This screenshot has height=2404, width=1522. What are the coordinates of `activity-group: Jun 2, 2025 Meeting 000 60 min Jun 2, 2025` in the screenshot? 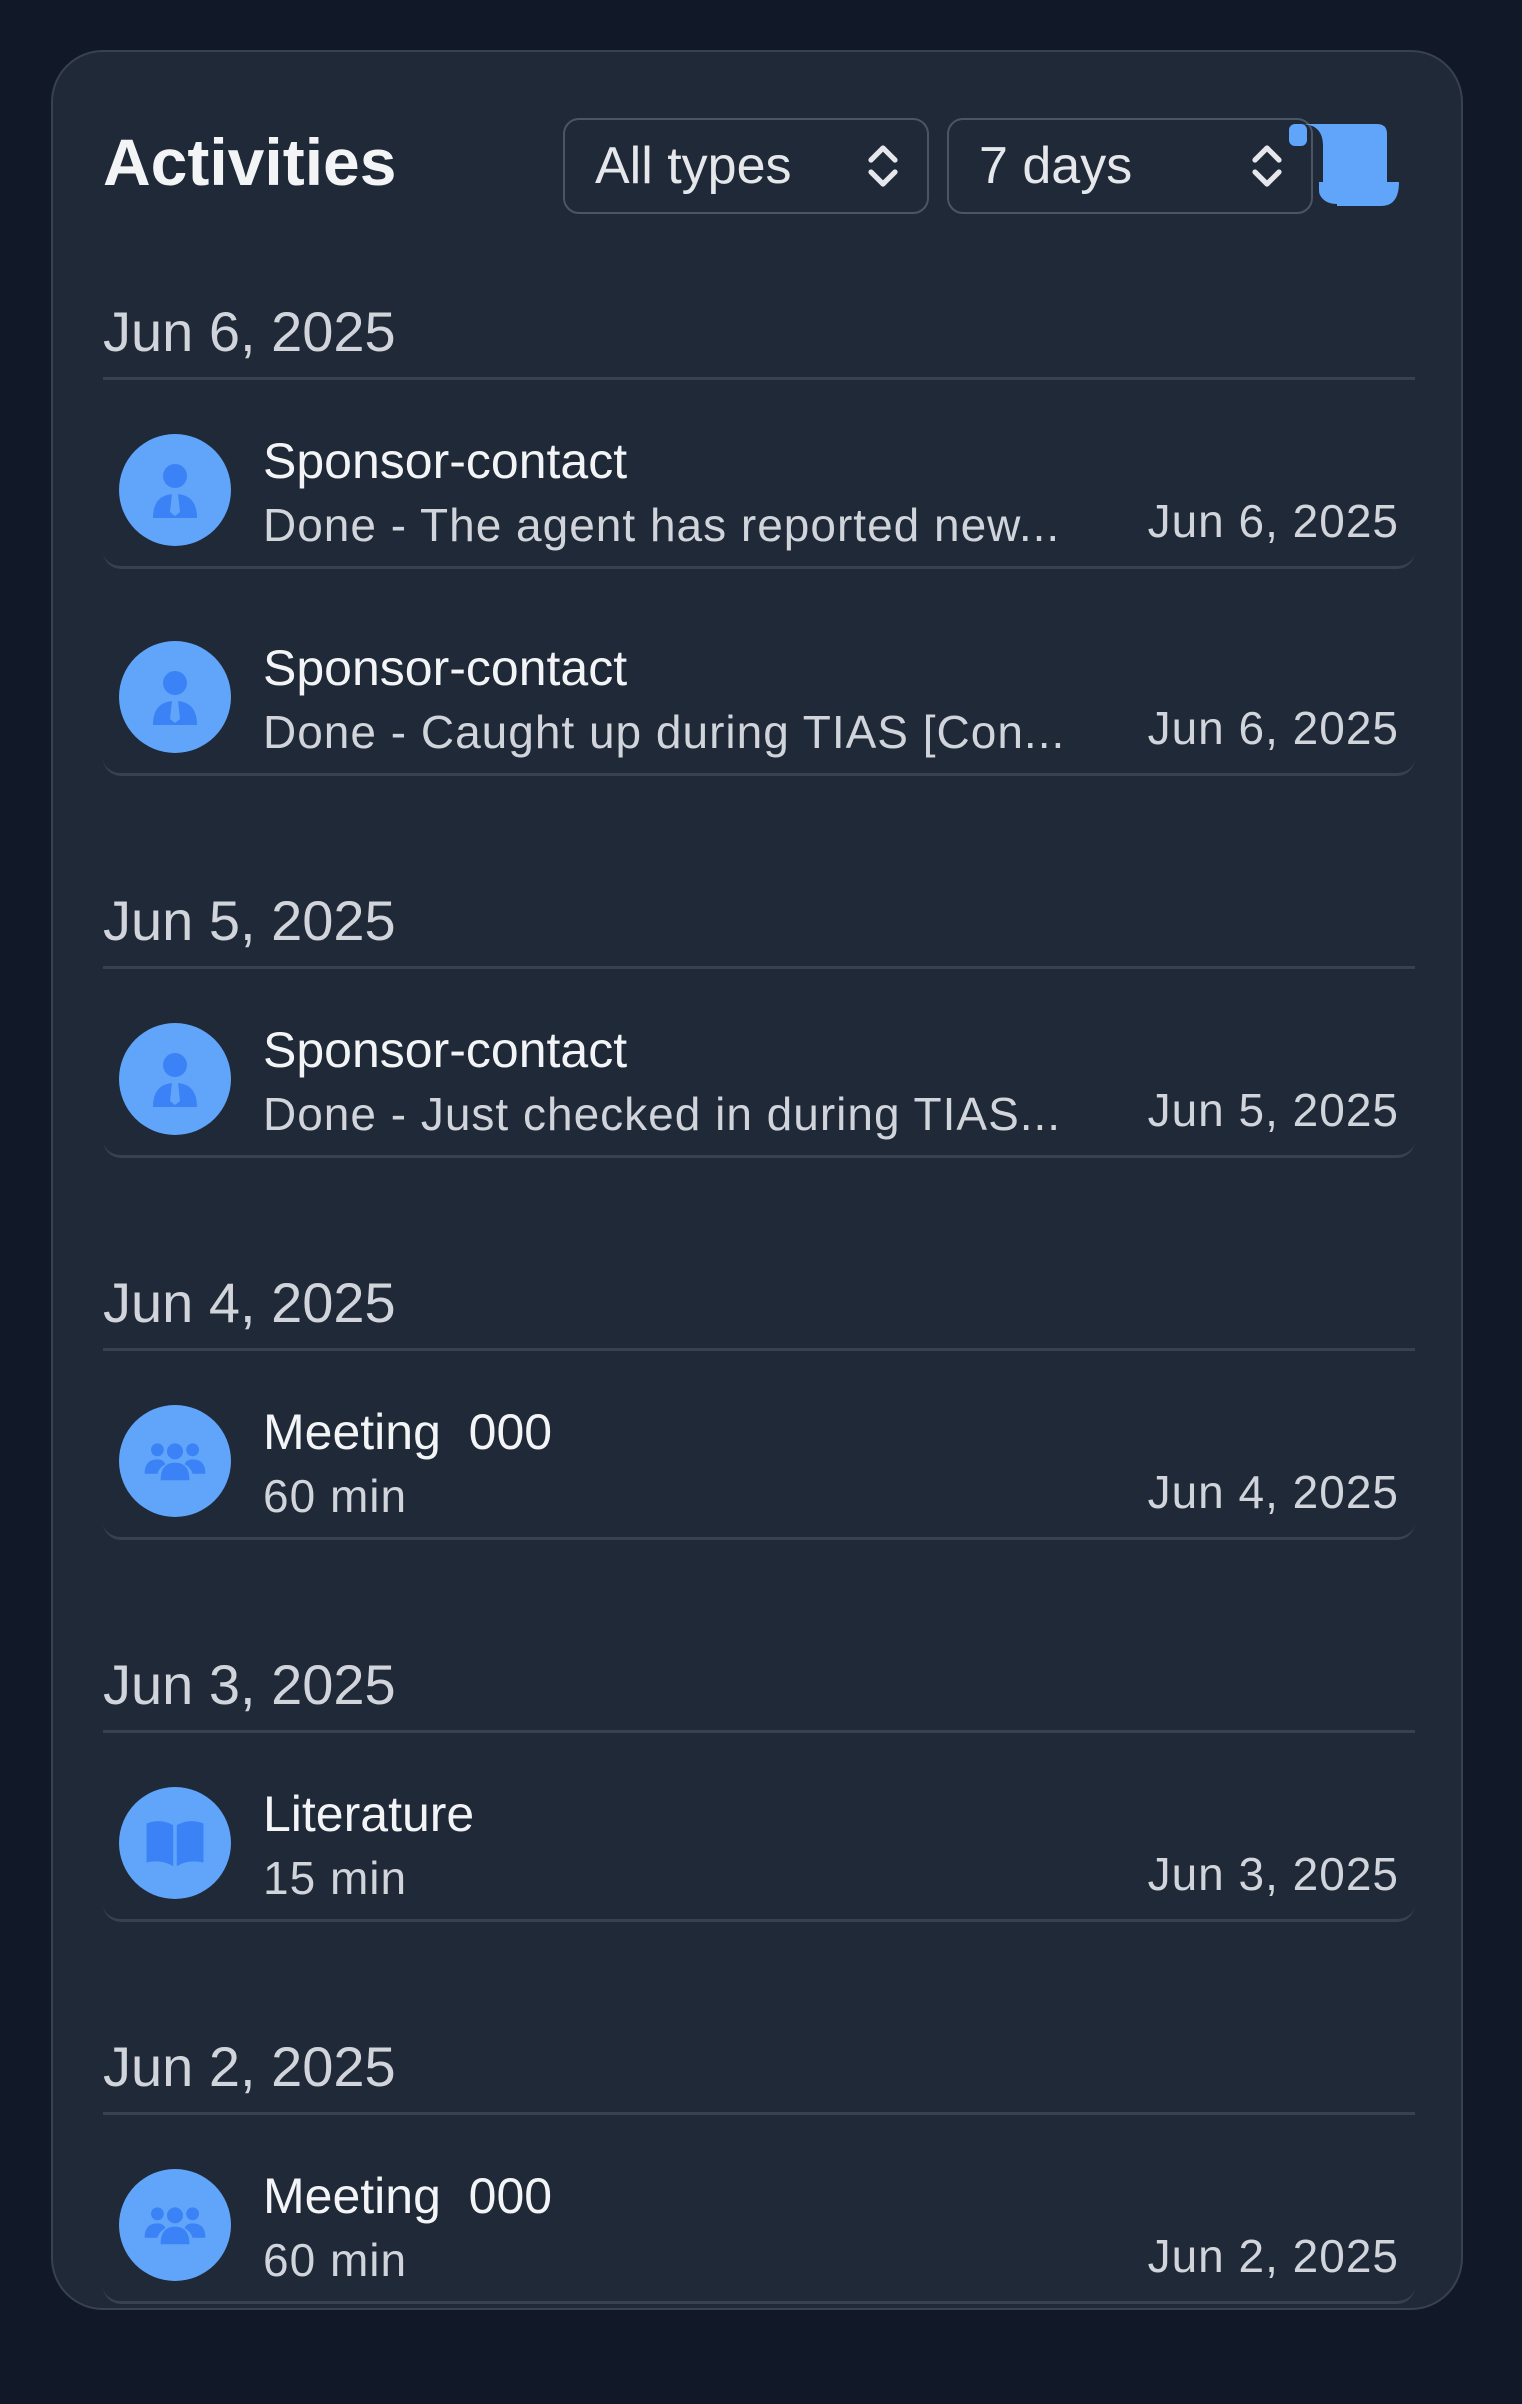 It's located at (759, 2163).